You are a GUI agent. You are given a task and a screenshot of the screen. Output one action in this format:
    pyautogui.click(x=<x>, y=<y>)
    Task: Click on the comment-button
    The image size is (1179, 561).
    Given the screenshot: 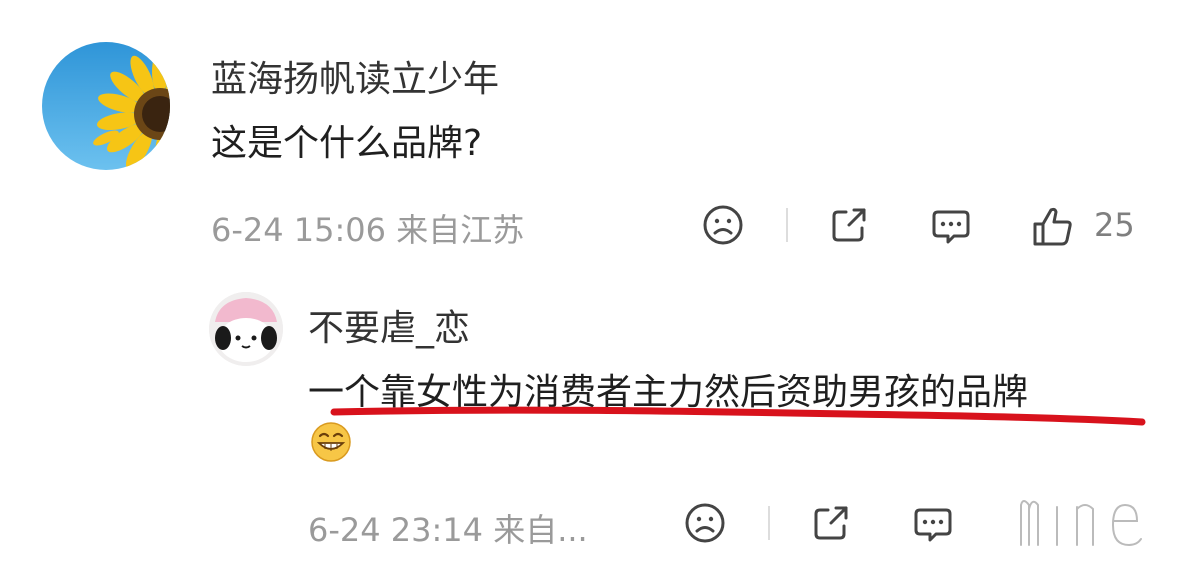 What is the action you would take?
    pyautogui.click(x=951, y=225)
    